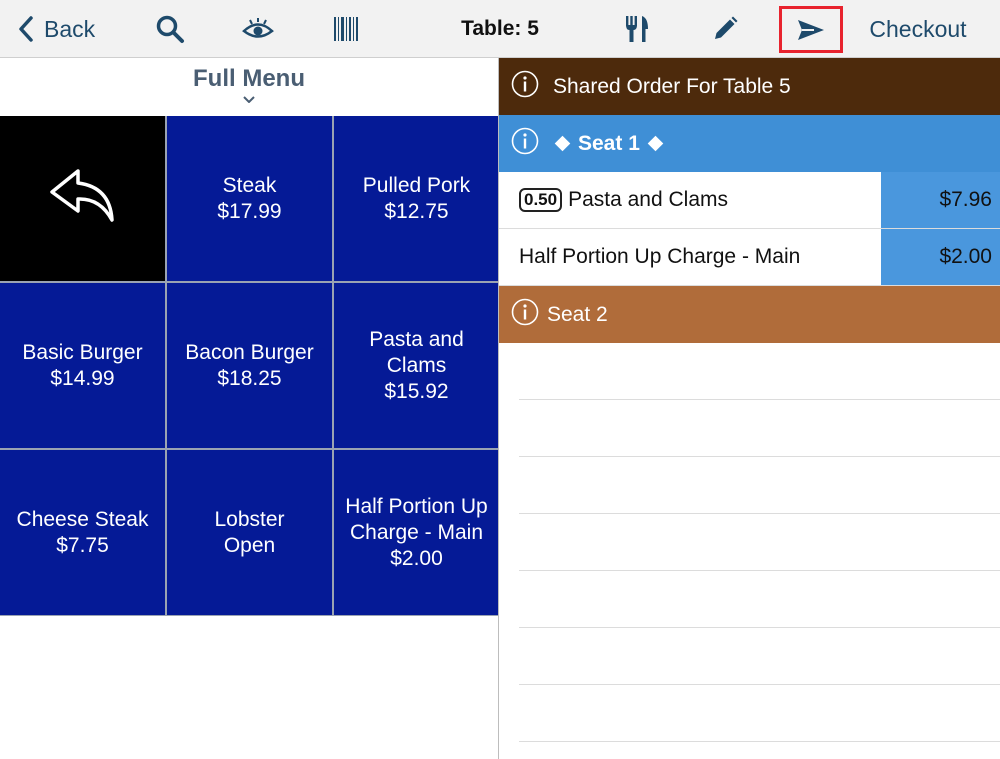 This screenshot has height=759, width=1000. What do you see at coordinates (577, 314) in the screenshot?
I see `seat-2-label: Seat 2` at bounding box center [577, 314].